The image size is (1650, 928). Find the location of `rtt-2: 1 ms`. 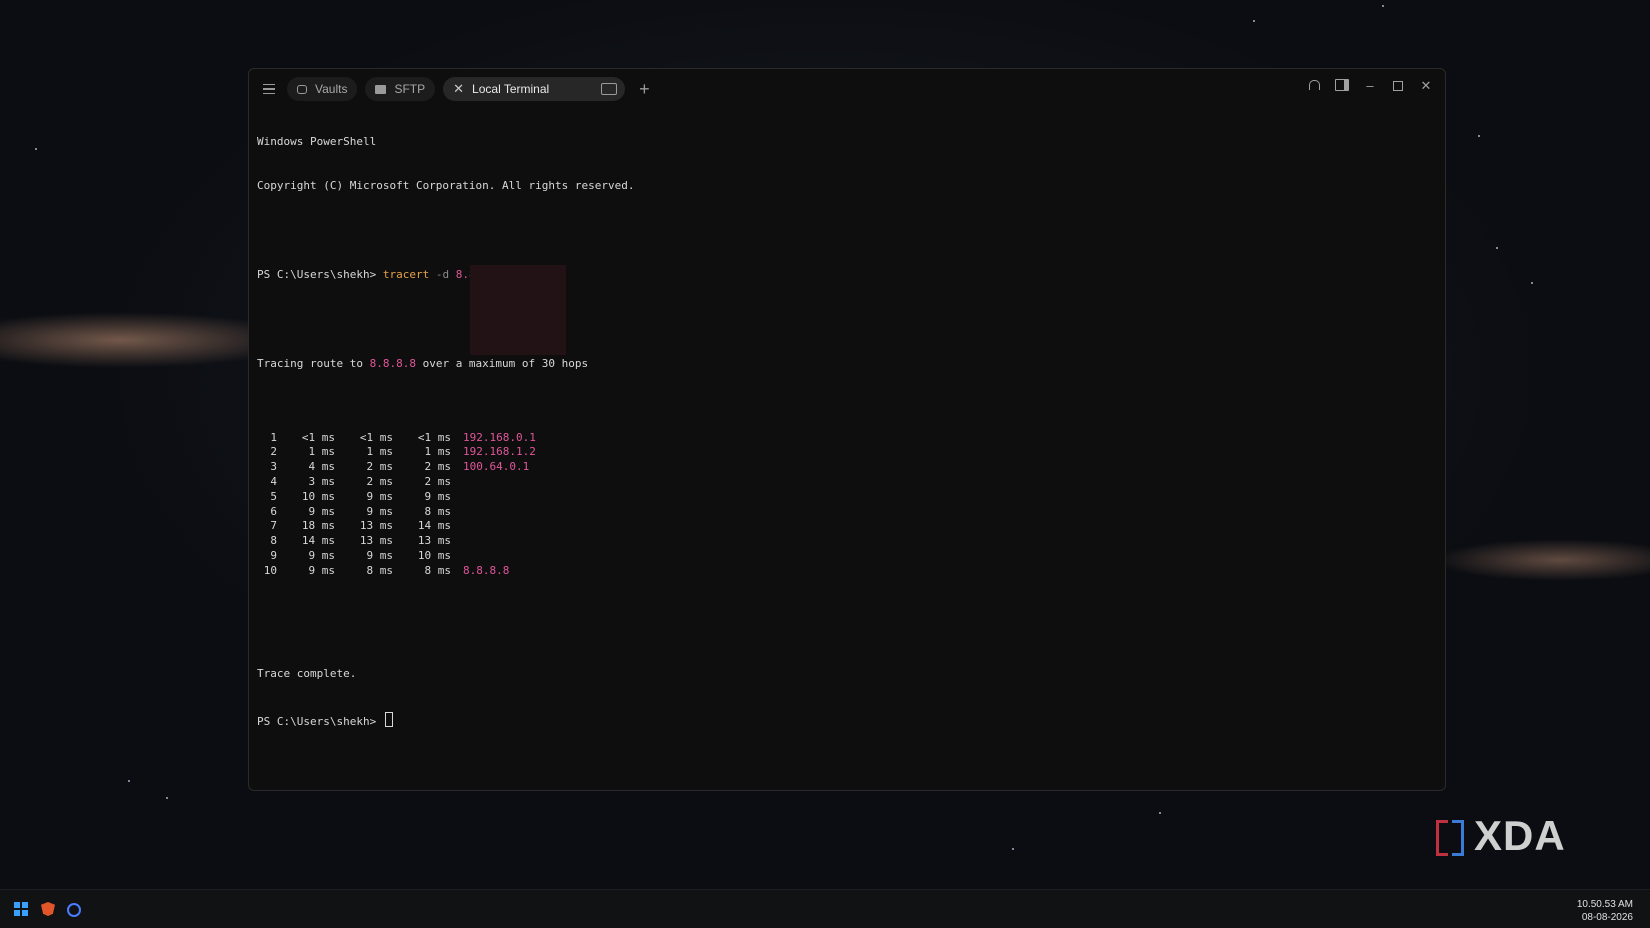

rtt-2: 1 ms is located at coordinates (380, 452).